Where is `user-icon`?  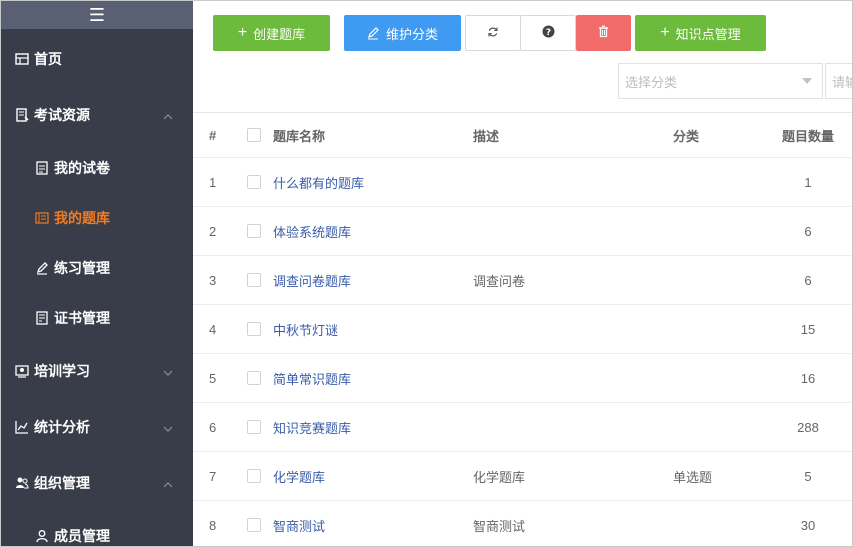
user-icon is located at coordinates (42, 536).